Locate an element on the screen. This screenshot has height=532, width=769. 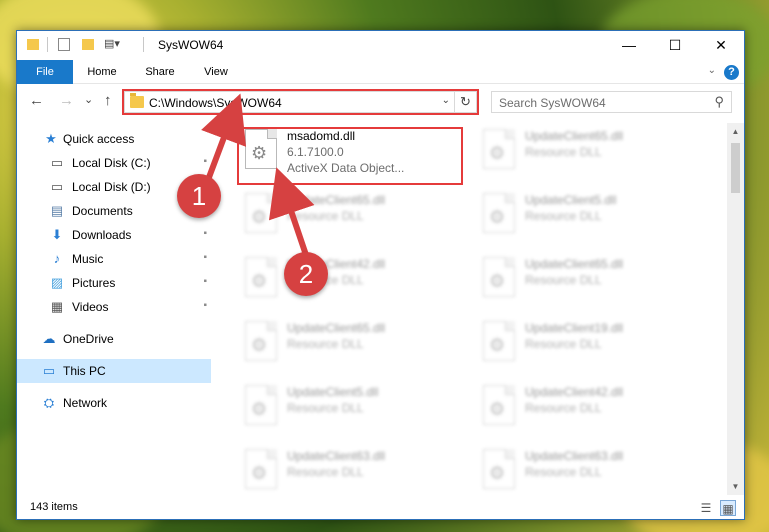
help-icon: ? is located at coordinates (731, 72).